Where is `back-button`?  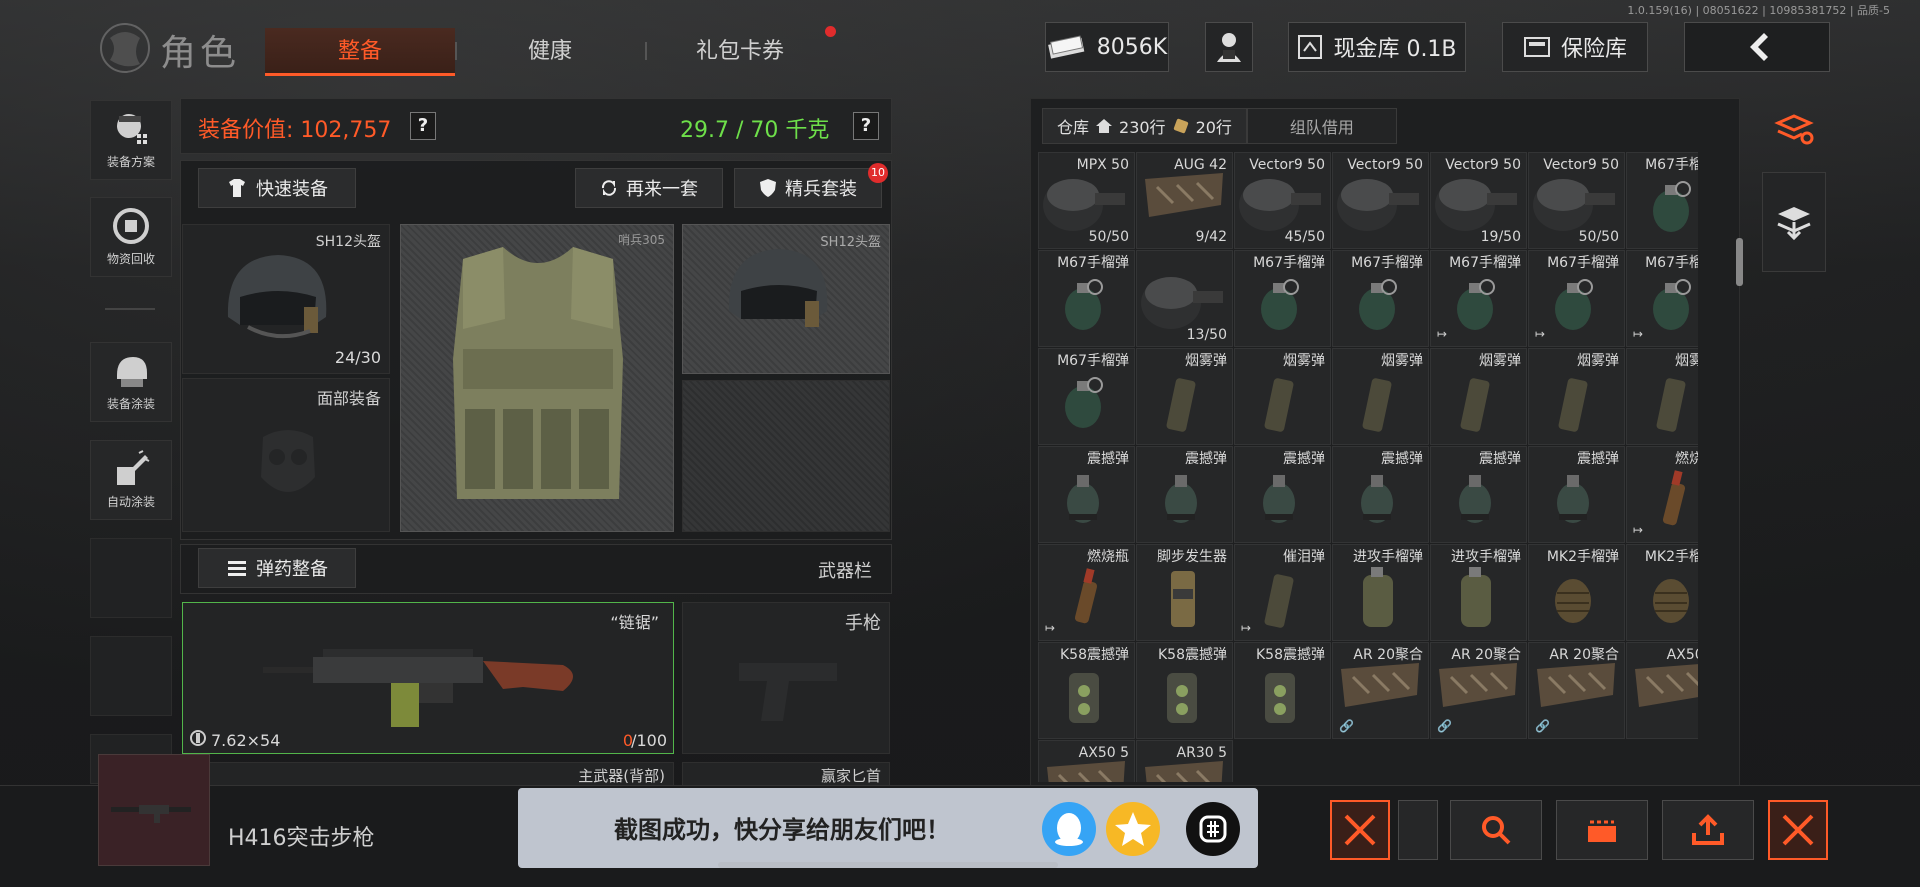 back-button is located at coordinates (1757, 47).